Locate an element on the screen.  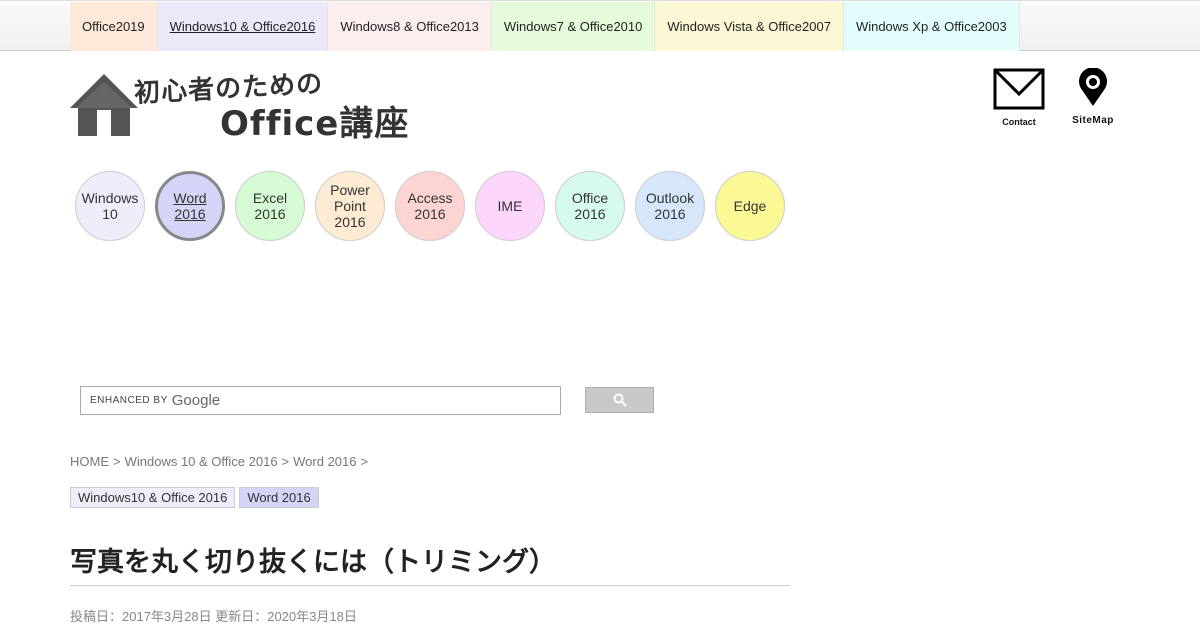
mail-icon is located at coordinates (1019, 89).